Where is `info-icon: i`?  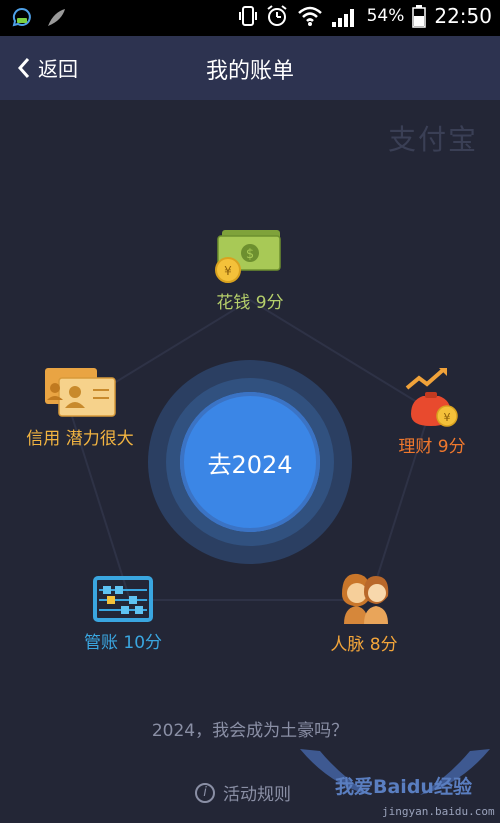
info-icon: i is located at coordinates (205, 792).